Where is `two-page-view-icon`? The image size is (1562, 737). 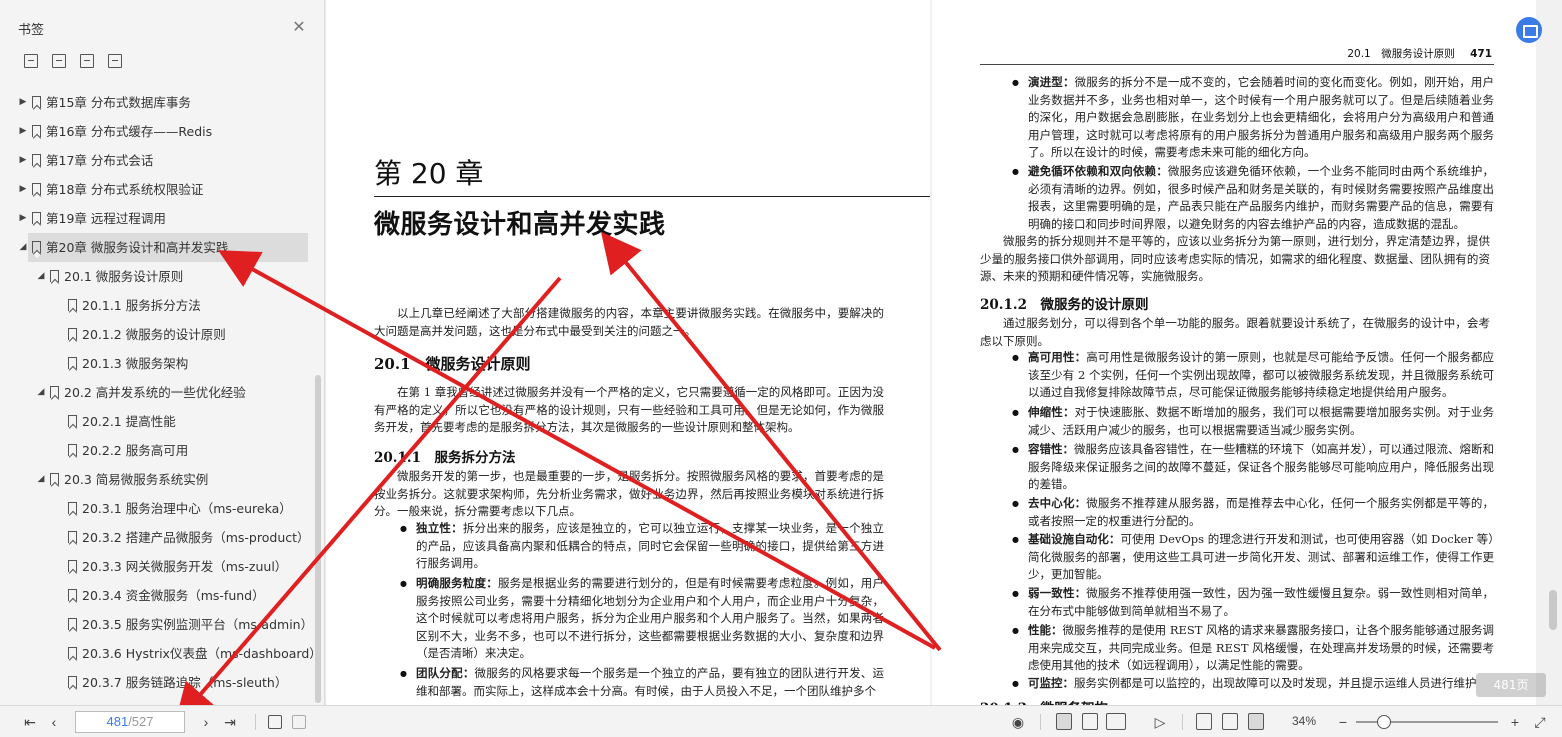
two-page-view-icon is located at coordinates (1116, 721).